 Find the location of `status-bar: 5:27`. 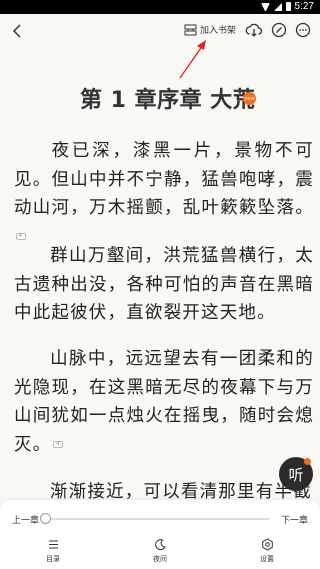

status-bar: 5:27 is located at coordinates (160, 7).